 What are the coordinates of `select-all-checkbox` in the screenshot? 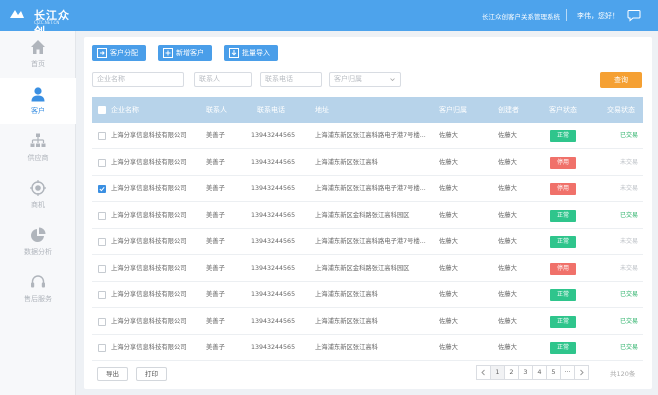 It's located at (102, 110).